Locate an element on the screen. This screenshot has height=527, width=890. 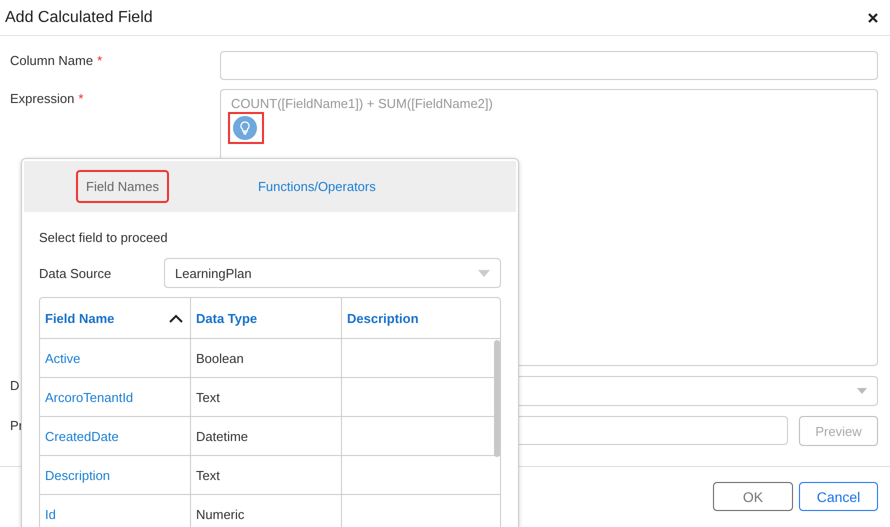
scrollbar is located at coordinates (497, 398).